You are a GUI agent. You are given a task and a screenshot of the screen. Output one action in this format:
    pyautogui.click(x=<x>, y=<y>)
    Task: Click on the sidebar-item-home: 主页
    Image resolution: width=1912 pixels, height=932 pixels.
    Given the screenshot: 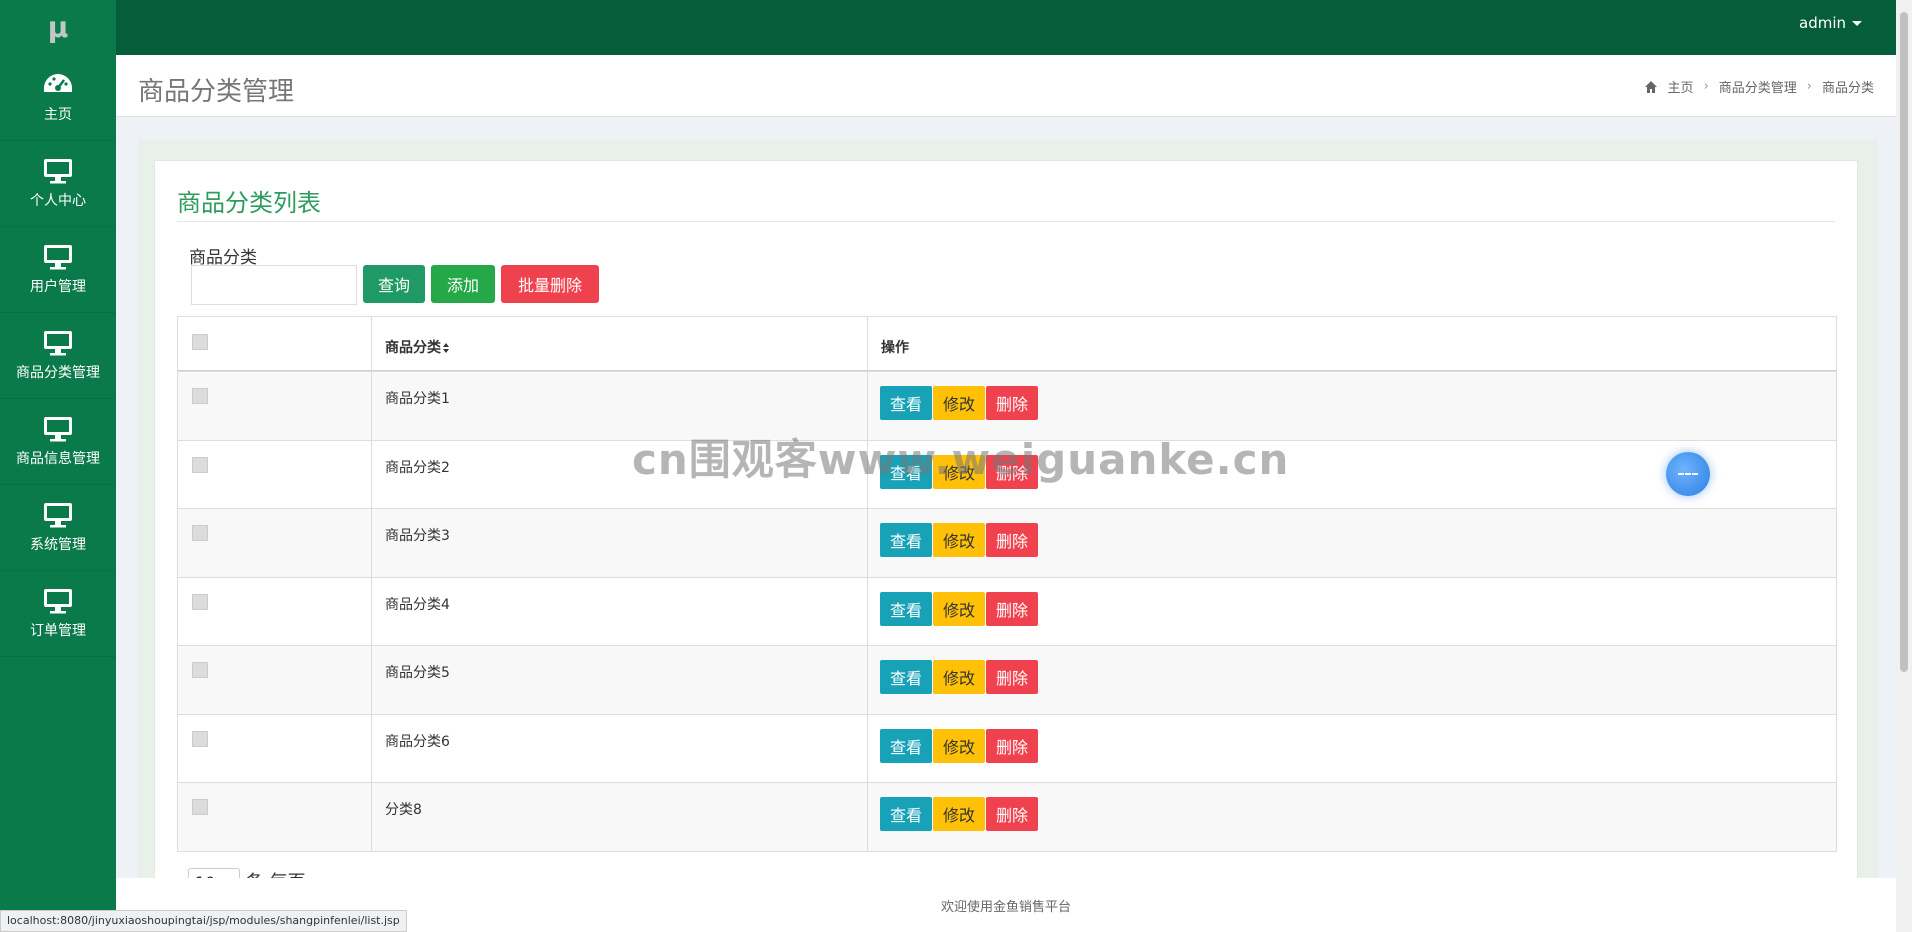 What is the action you would take?
    pyautogui.click(x=58, y=98)
    